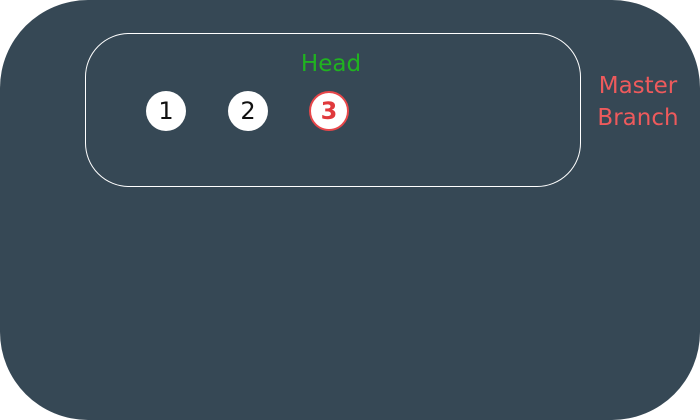  I want to click on commit-node-2: 2, so click(248, 111).